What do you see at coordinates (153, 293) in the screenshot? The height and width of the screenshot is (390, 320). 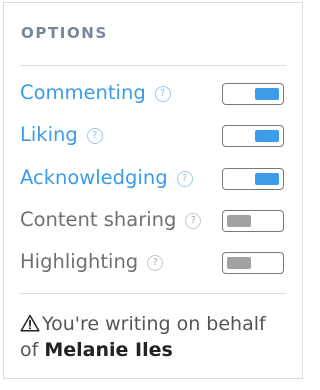 I see `options-divider-bottom` at bounding box center [153, 293].